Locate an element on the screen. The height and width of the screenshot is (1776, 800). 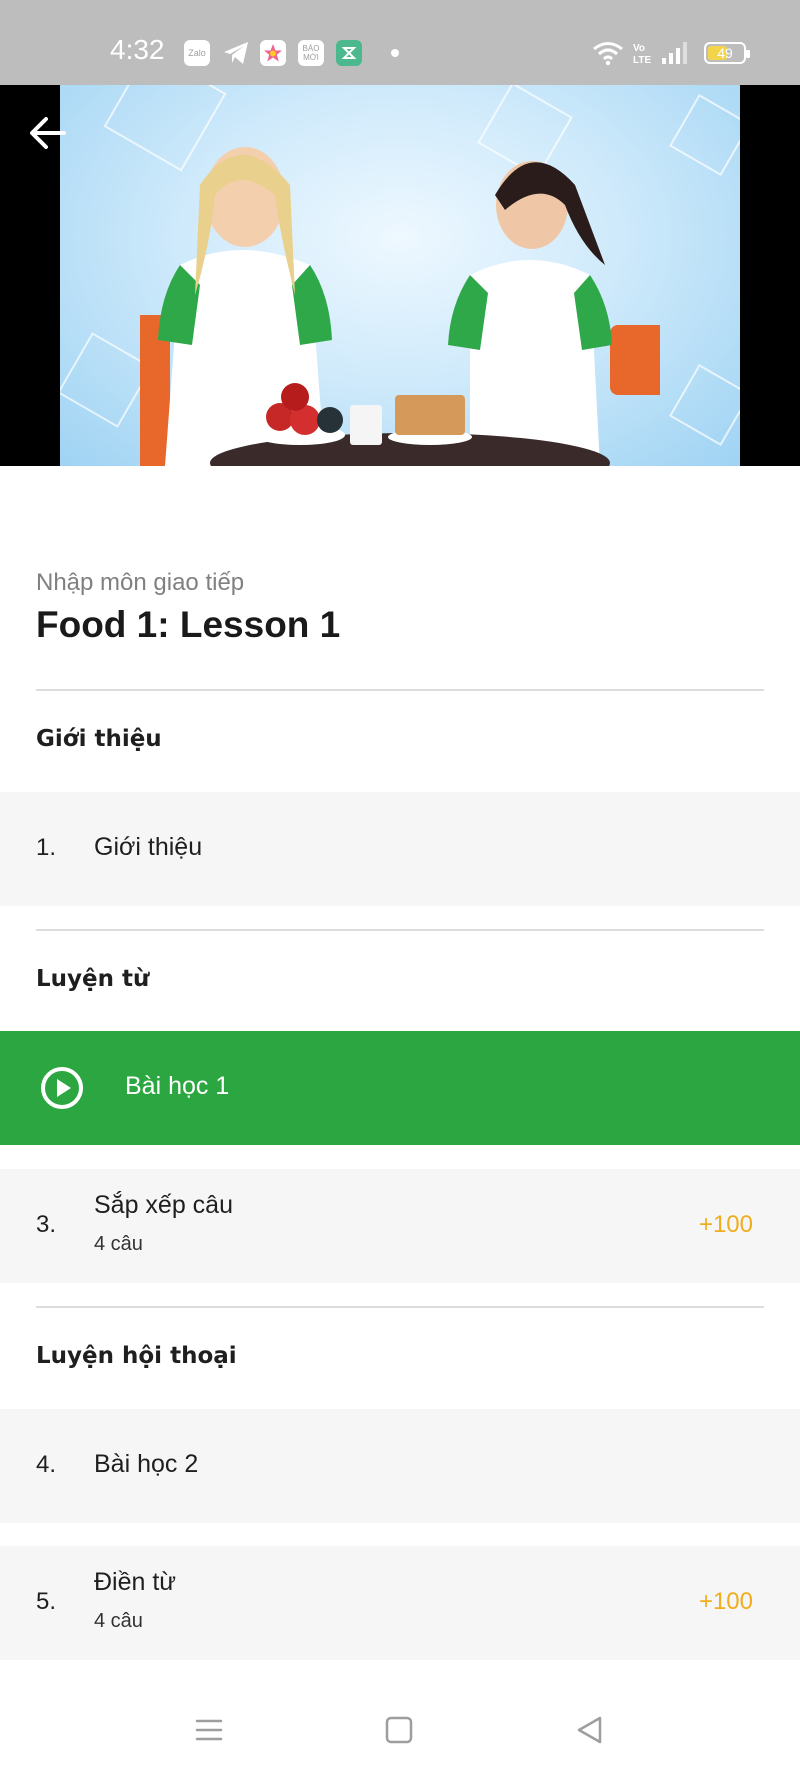
lesson-title: Food 1: Lesson 1 is located at coordinates (188, 624).